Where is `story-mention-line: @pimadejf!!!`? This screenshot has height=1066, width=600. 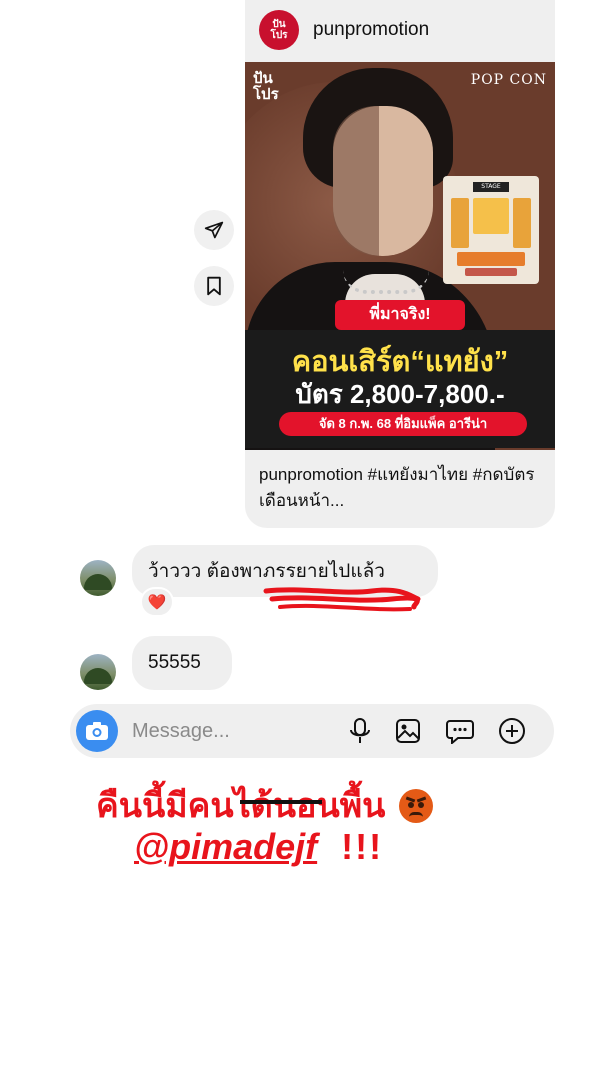
story-mention-line: @pimadejf!!! is located at coordinates (314, 847).